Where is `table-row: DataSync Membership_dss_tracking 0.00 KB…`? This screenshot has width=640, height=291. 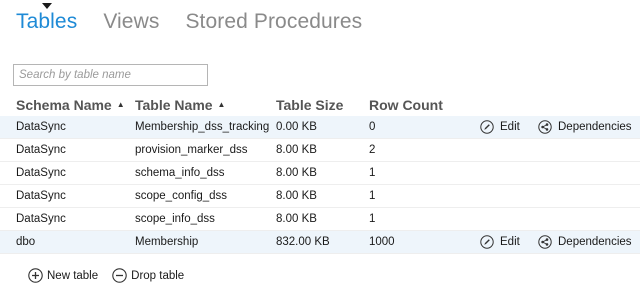
table-row: DataSync Membership_dss_tracking 0.00 KB… is located at coordinates (320, 127).